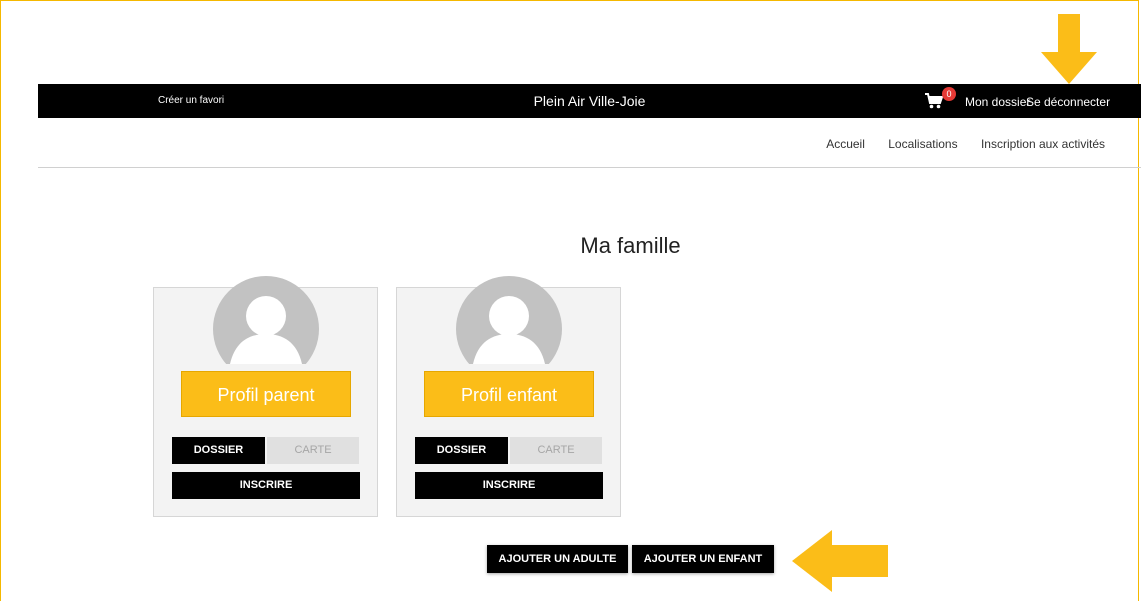 The height and width of the screenshot is (603, 1141). I want to click on child-register-button: INSCRIRE, so click(509, 485).